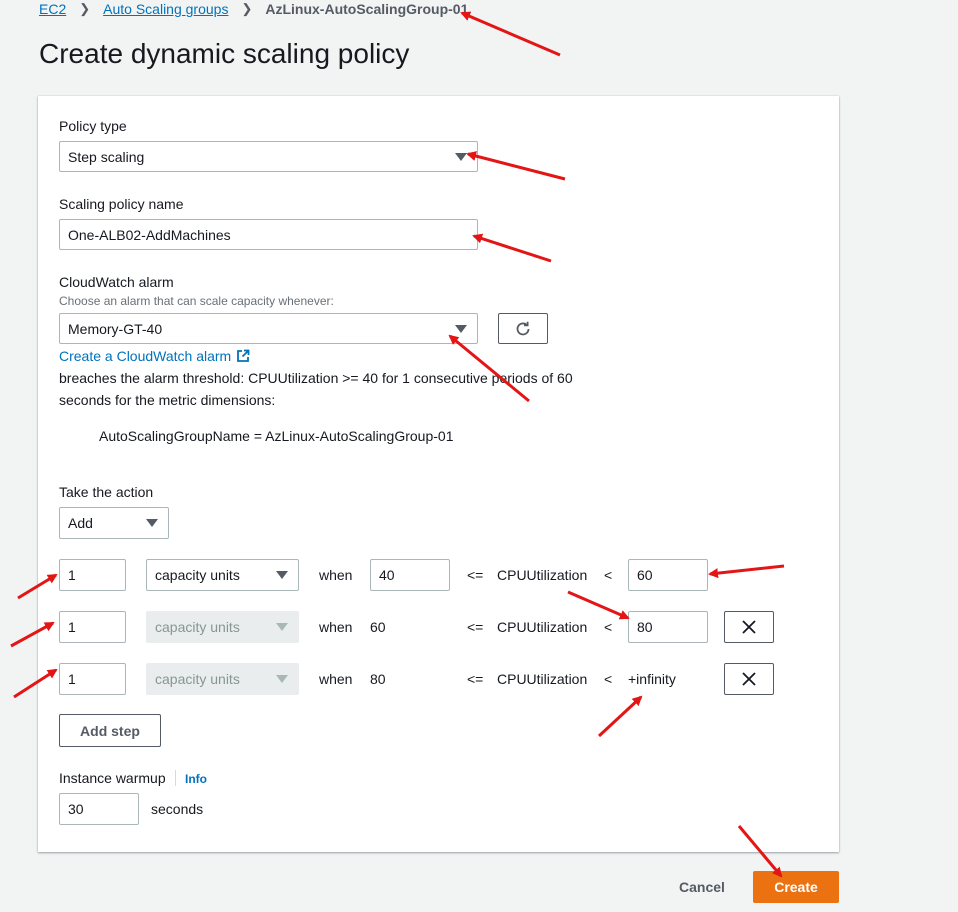  I want to click on warmup-value: 30, so click(76, 809).